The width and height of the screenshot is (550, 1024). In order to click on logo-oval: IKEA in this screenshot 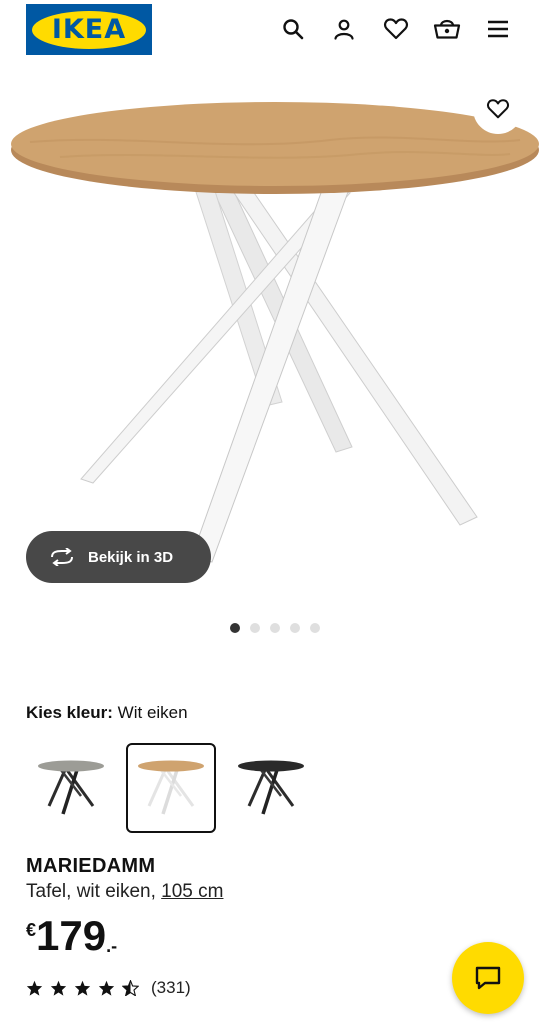, I will do `click(89, 29)`.